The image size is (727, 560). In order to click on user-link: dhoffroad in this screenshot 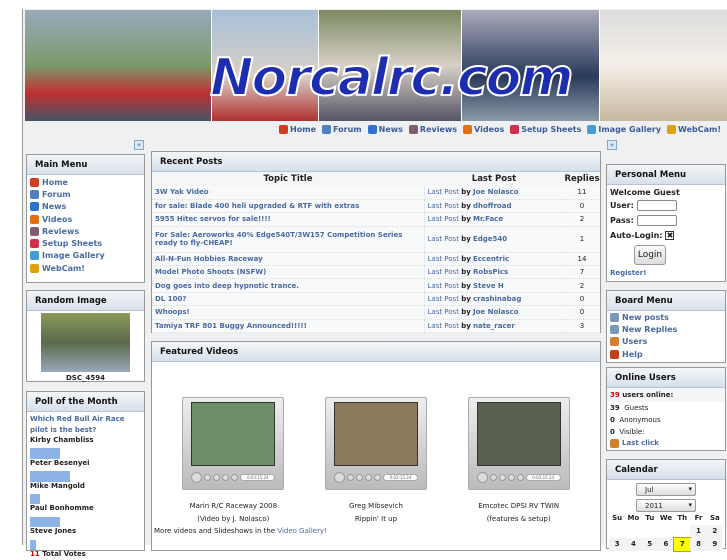, I will do `click(492, 206)`.